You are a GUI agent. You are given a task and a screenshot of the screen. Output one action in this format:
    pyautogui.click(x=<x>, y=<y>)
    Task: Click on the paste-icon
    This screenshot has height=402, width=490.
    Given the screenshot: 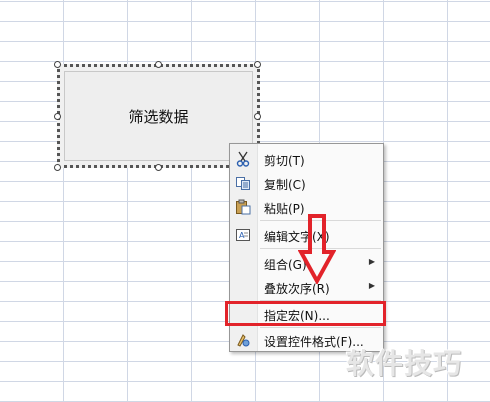 What is the action you would take?
    pyautogui.click(x=243, y=207)
    